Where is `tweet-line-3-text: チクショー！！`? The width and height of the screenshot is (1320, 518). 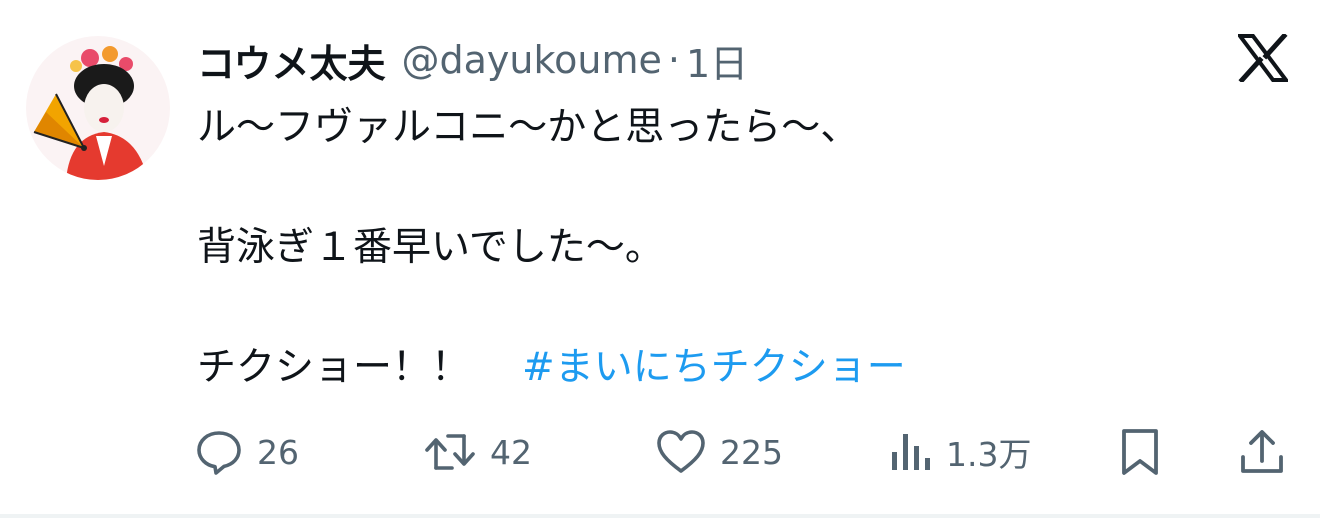 tweet-line-3-text: チクショー！！ is located at coordinates (334, 367).